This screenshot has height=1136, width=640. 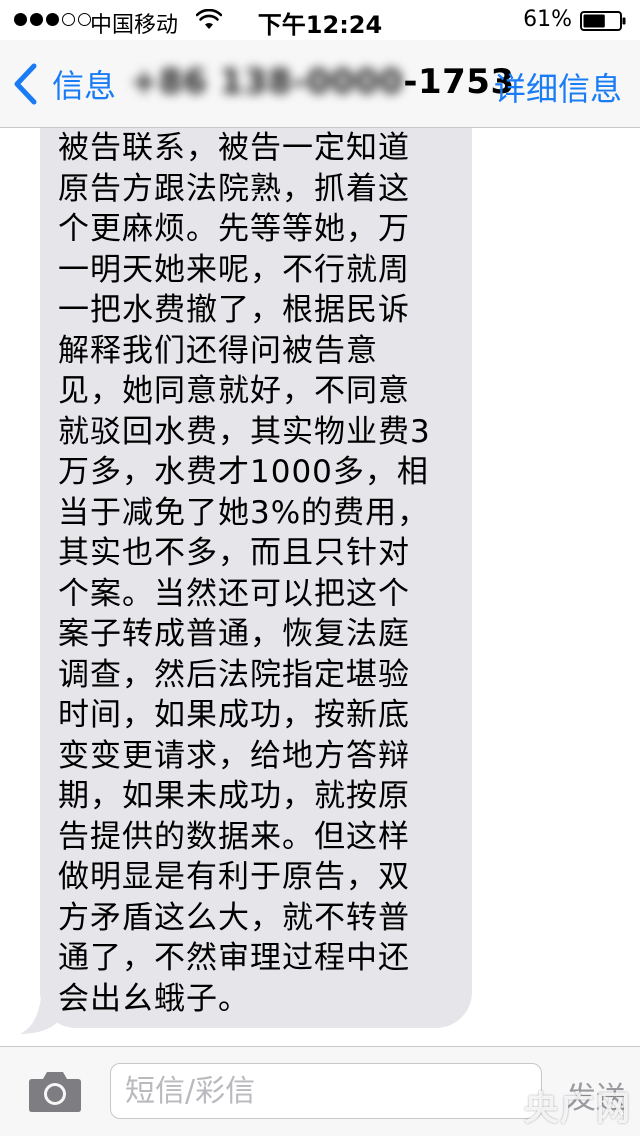 I want to click on input-bar: 发送 央广网, so click(x=320, y=1091).